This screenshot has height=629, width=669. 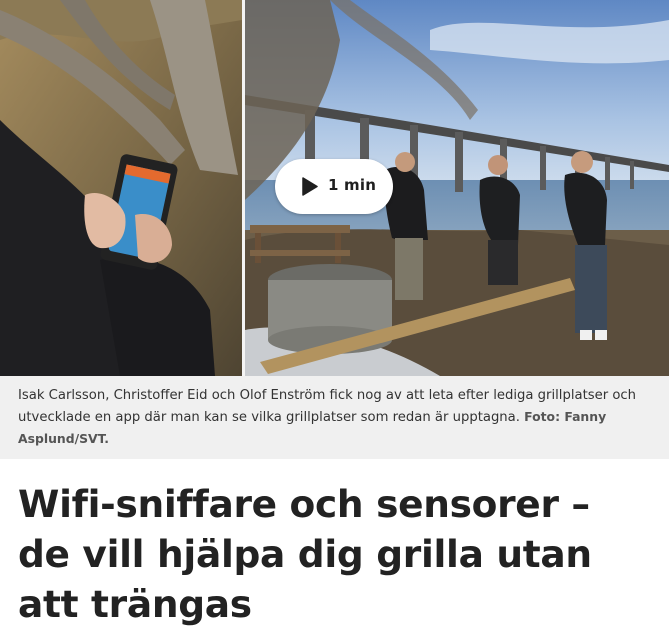 What do you see at coordinates (310, 186) in the screenshot?
I see `play-icon` at bounding box center [310, 186].